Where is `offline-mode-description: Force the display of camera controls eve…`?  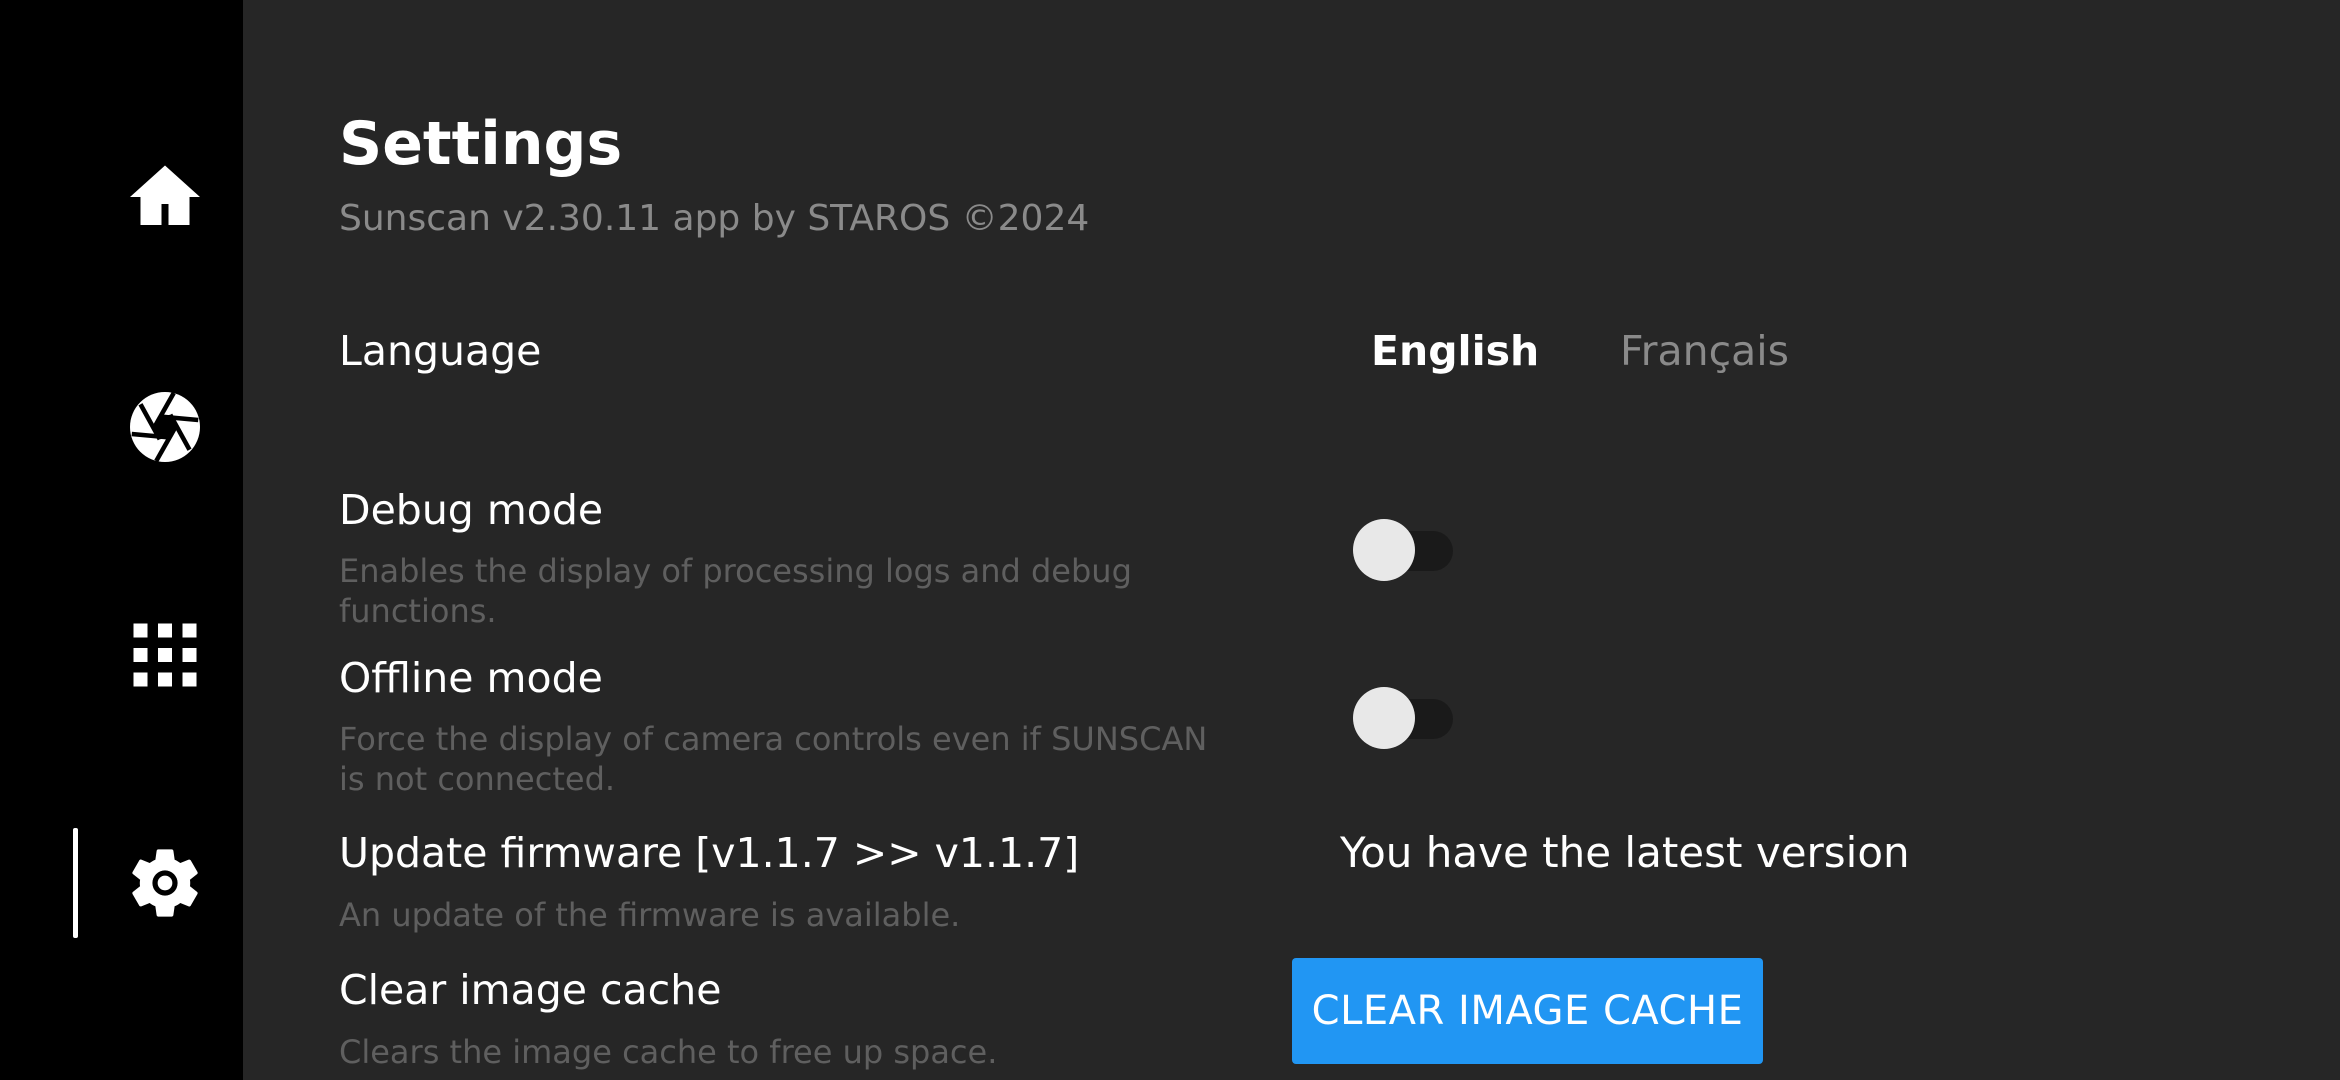
offline-mode-description: Force the display of camera controls eve… is located at coordinates (773, 759).